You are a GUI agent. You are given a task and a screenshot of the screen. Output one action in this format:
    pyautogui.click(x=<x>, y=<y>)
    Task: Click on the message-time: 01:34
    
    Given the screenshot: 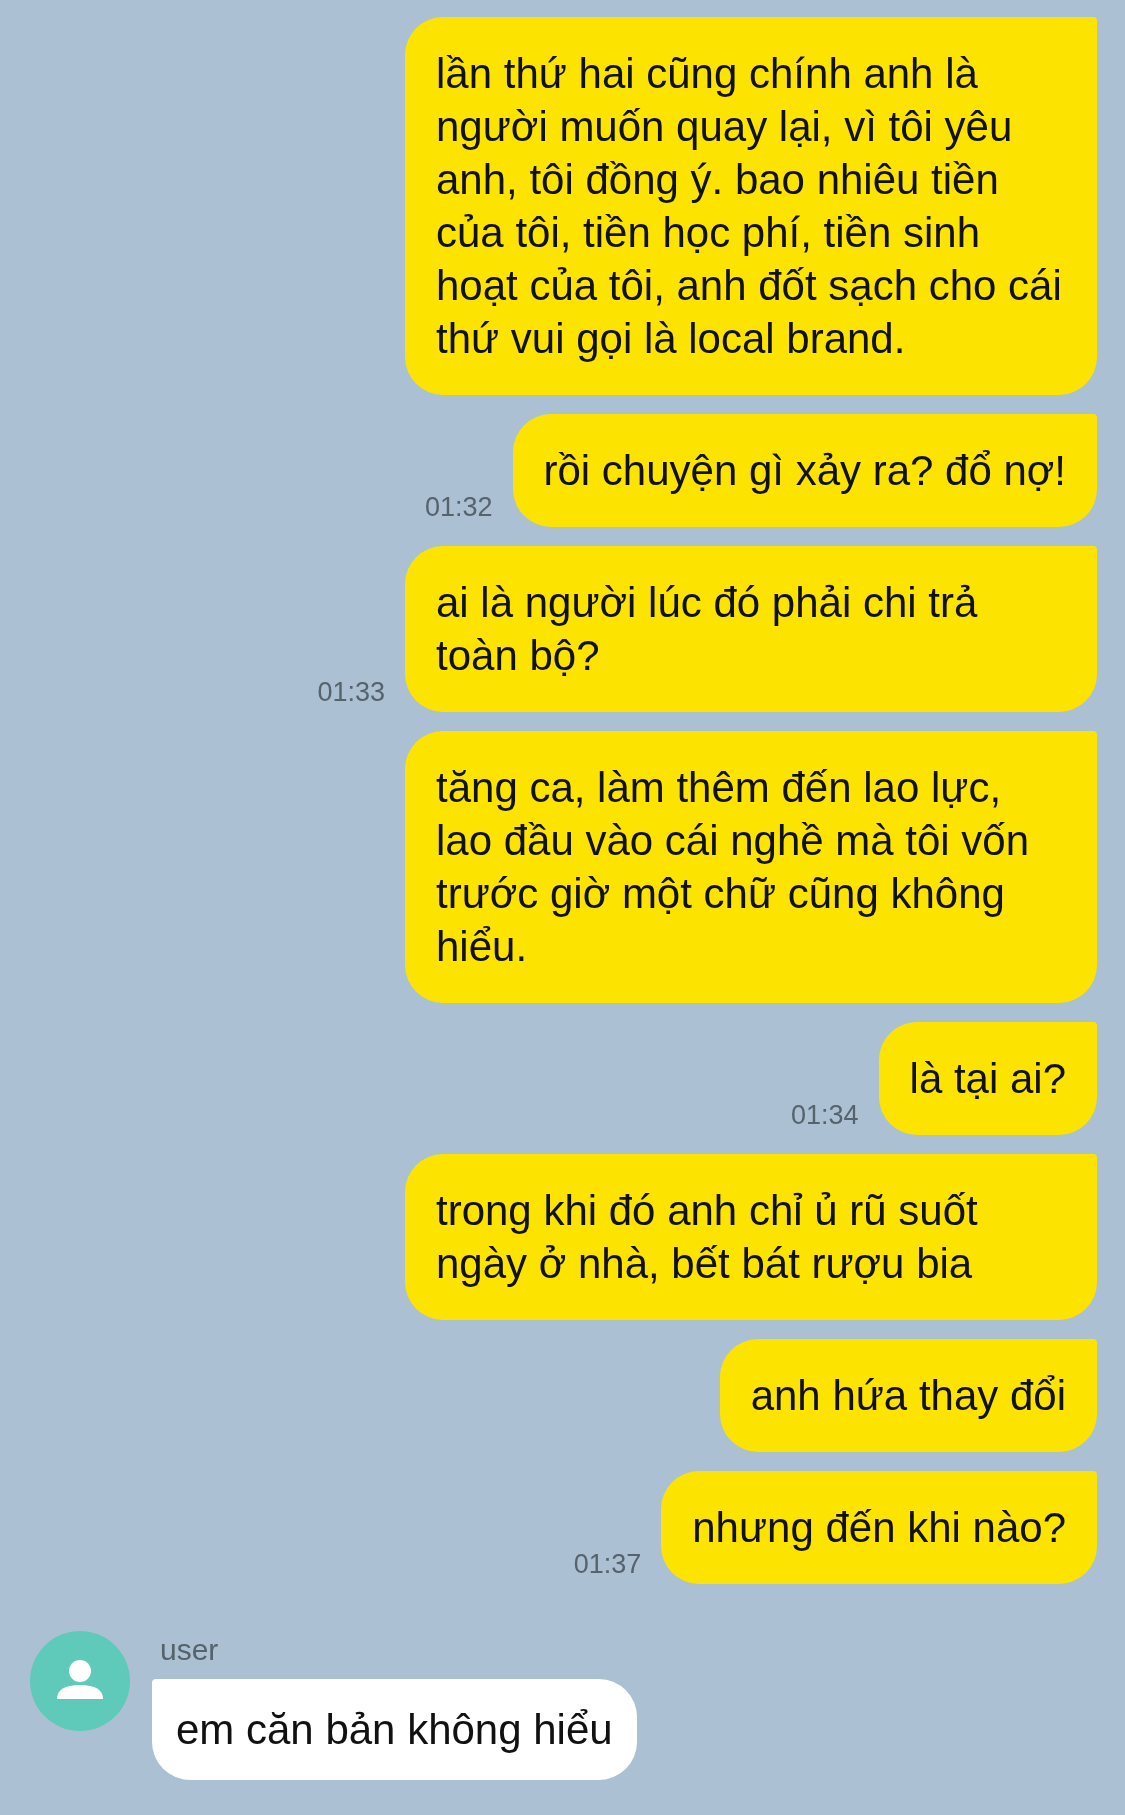 What is the action you would take?
    pyautogui.click(x=825, y=1115)
    